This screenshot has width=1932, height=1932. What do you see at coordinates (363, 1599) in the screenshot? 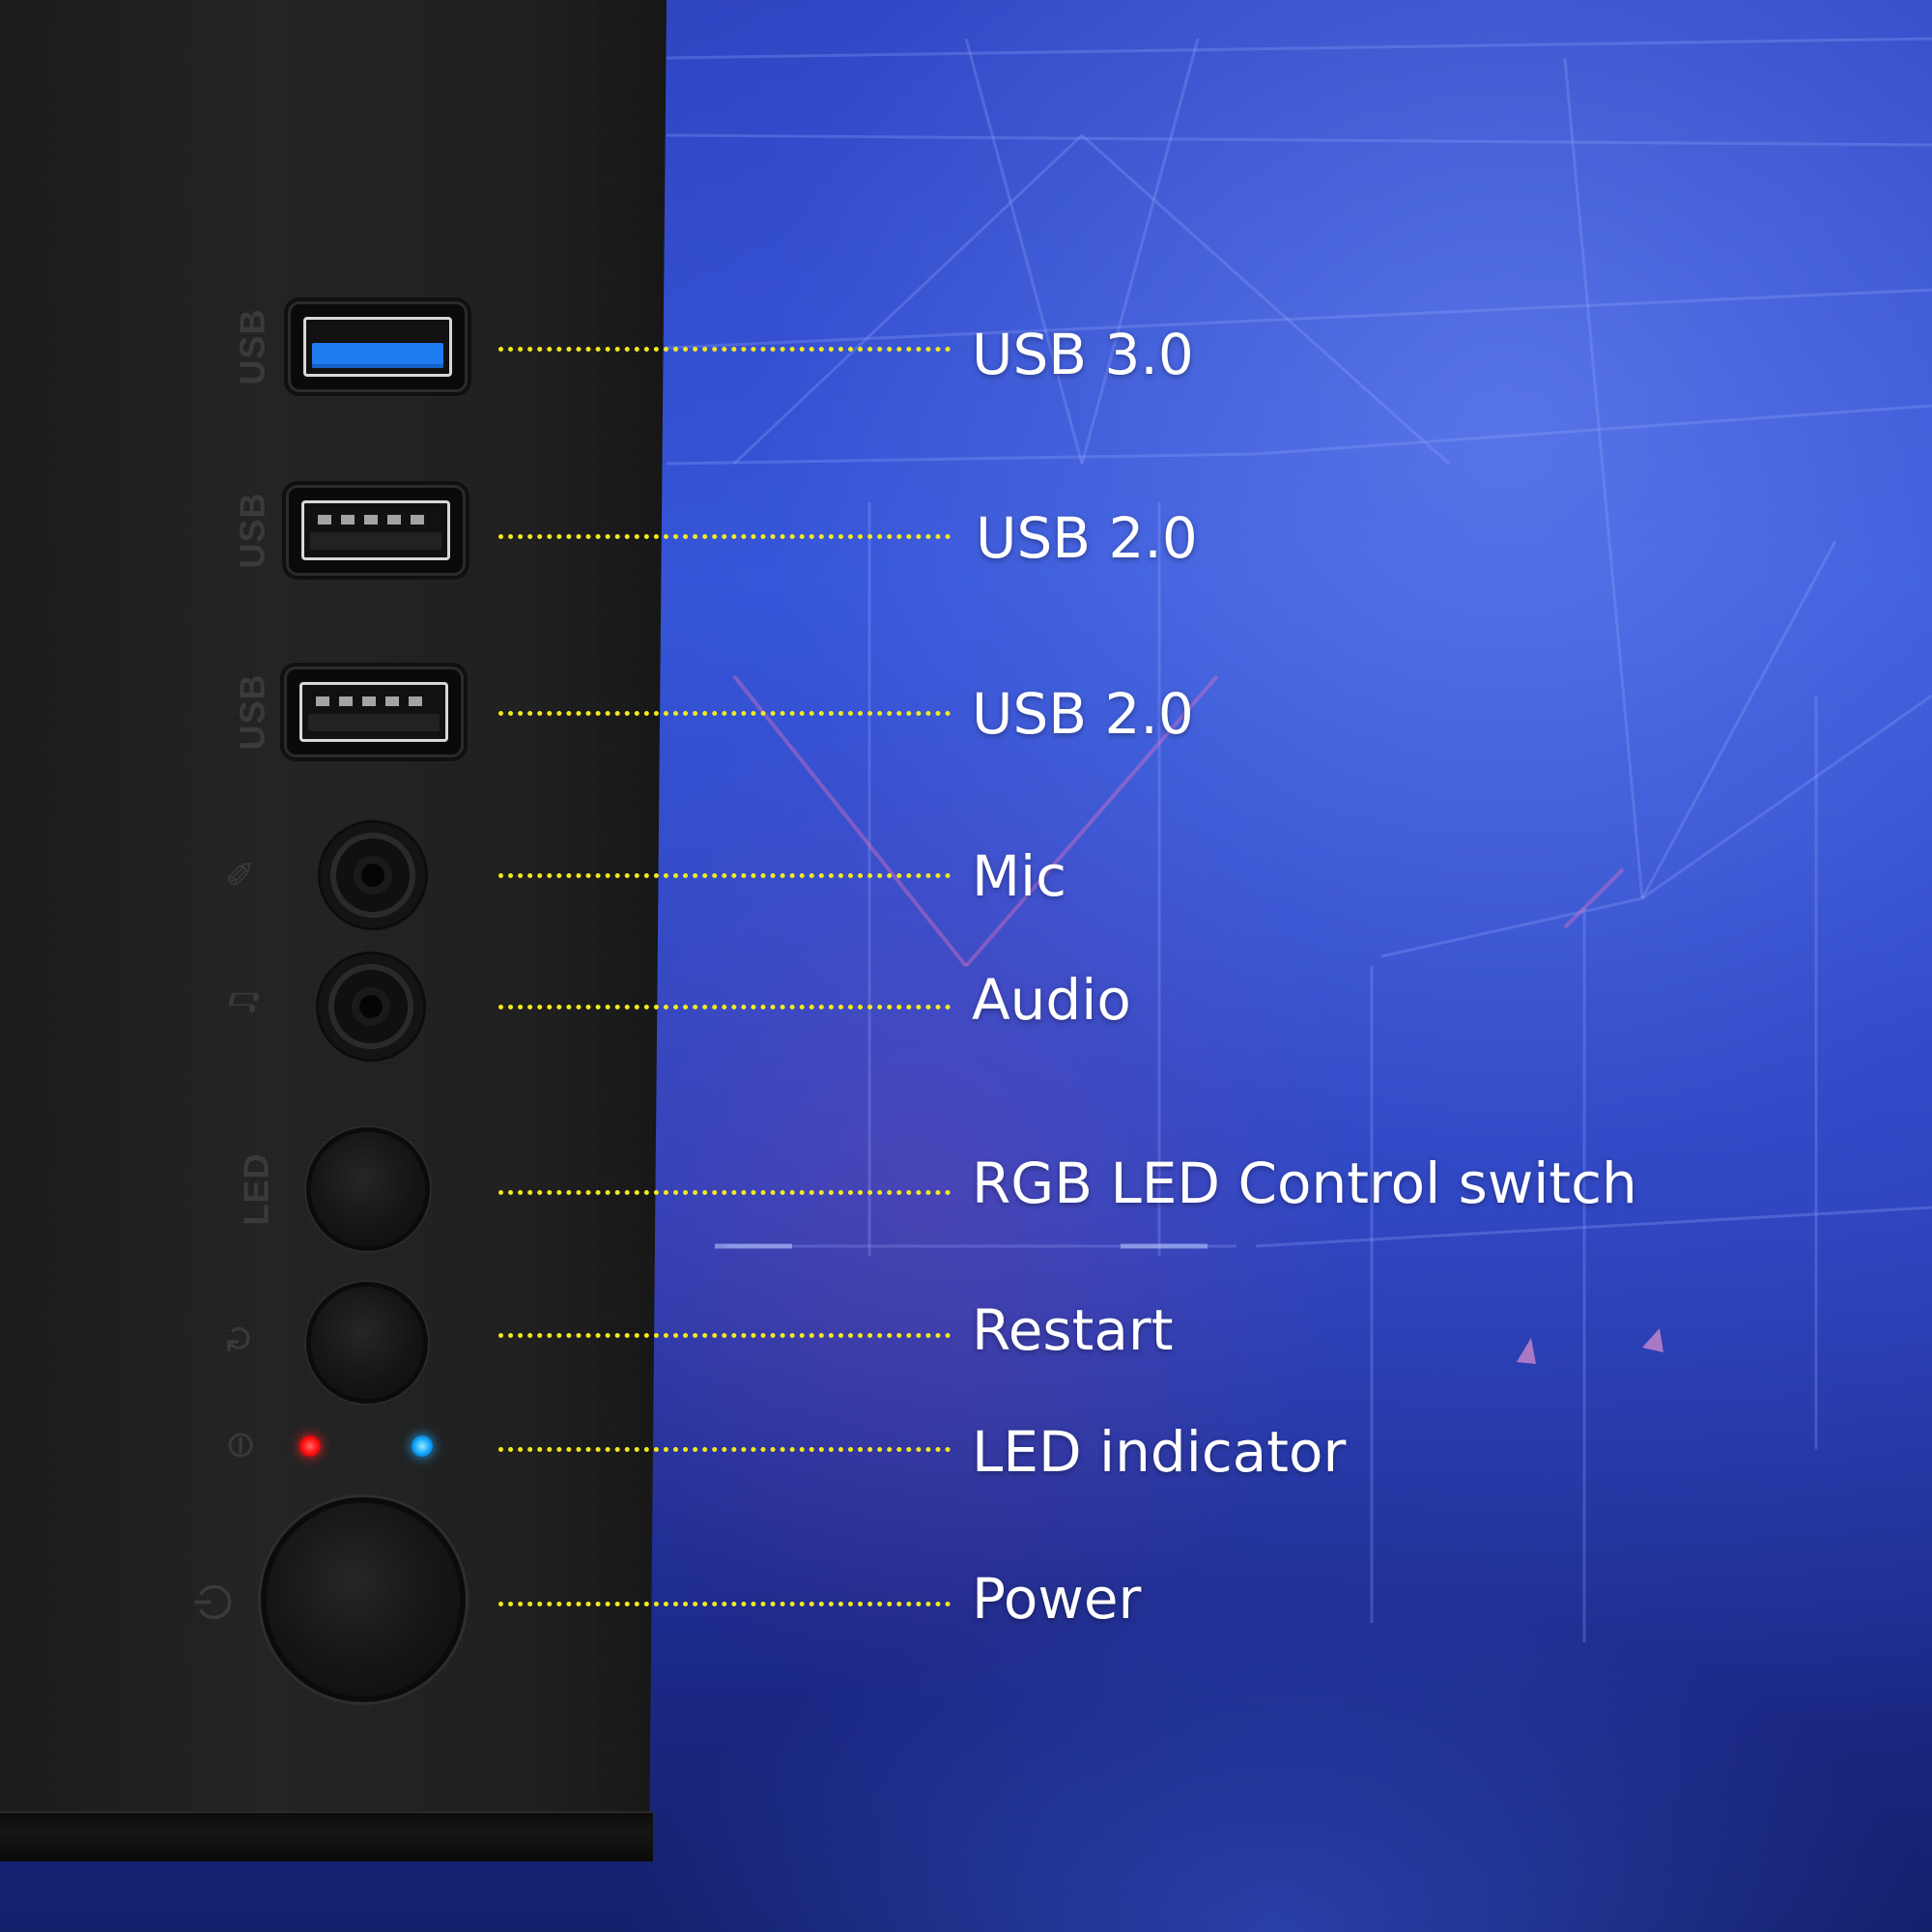
I see `power-button` at bounding box center [363, 1599].